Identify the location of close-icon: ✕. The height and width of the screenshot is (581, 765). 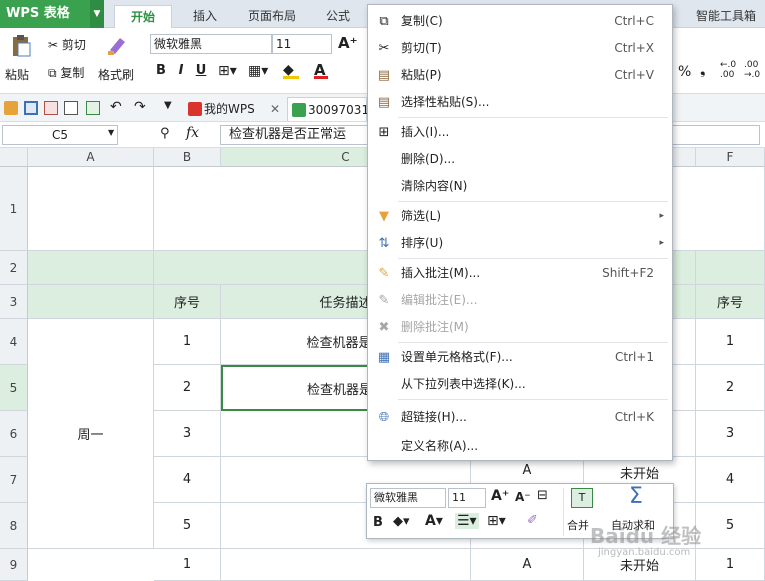
(275, 109).